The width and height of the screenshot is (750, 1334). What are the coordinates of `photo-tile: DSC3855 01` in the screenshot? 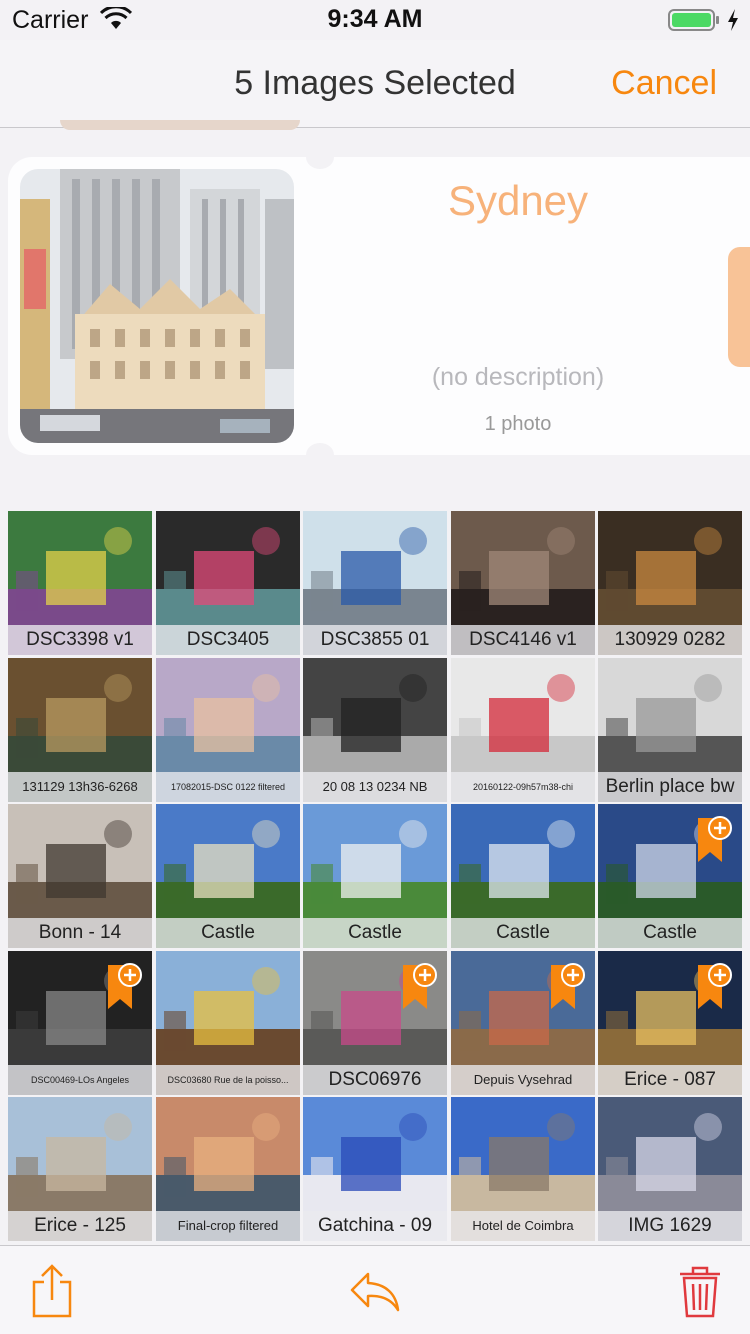 It's located at (375, 583).